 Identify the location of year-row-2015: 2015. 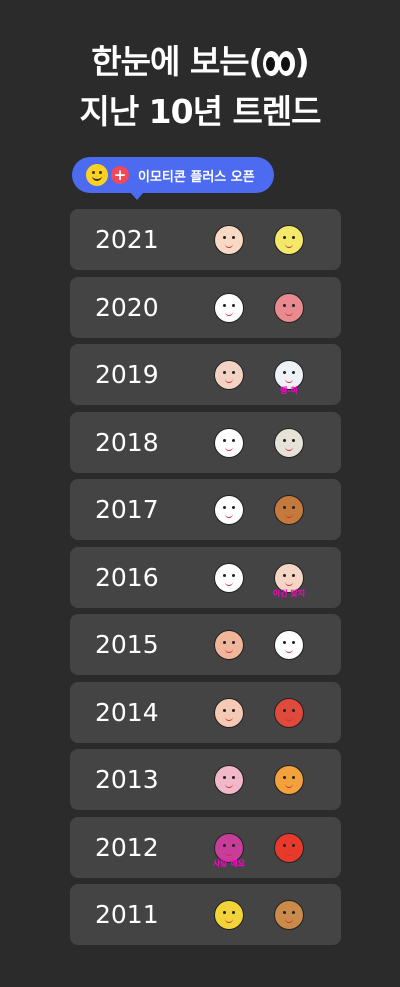
(205, 644).